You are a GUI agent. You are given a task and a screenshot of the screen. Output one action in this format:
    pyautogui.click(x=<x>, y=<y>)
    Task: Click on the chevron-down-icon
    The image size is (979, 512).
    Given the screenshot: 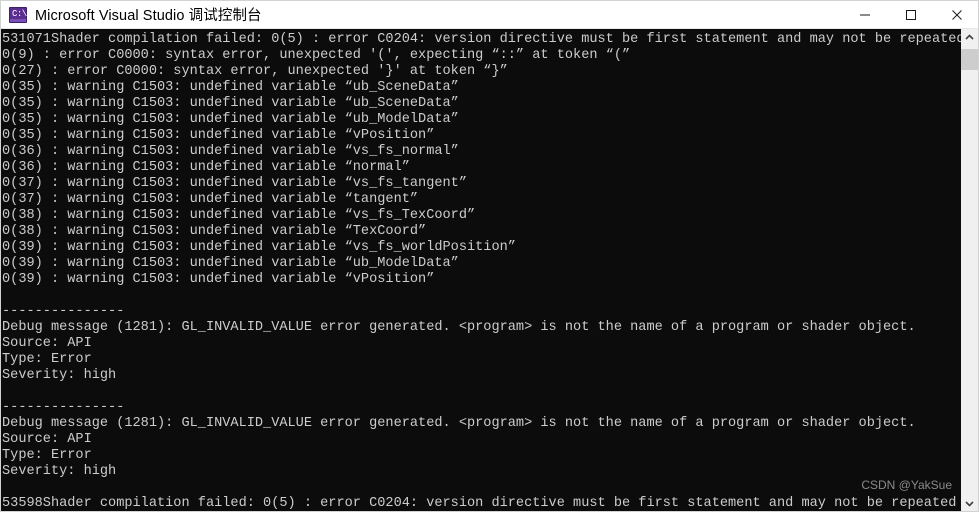 What is the action you would take?
    pyautogui.click(x=969, y=504)
    